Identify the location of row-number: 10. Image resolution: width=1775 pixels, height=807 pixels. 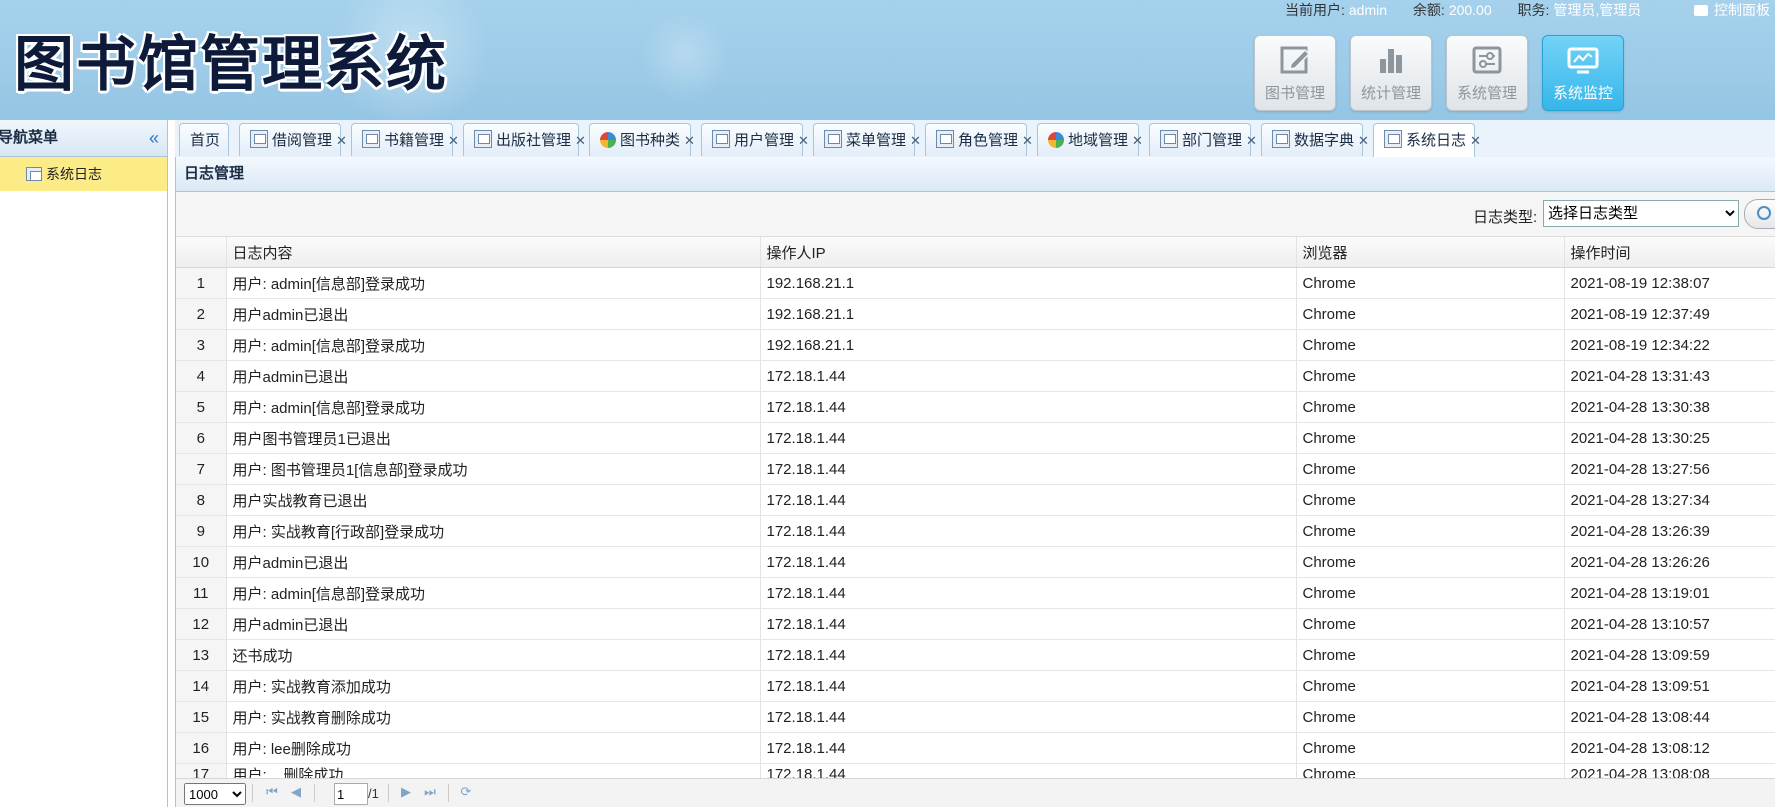
(201, 562).